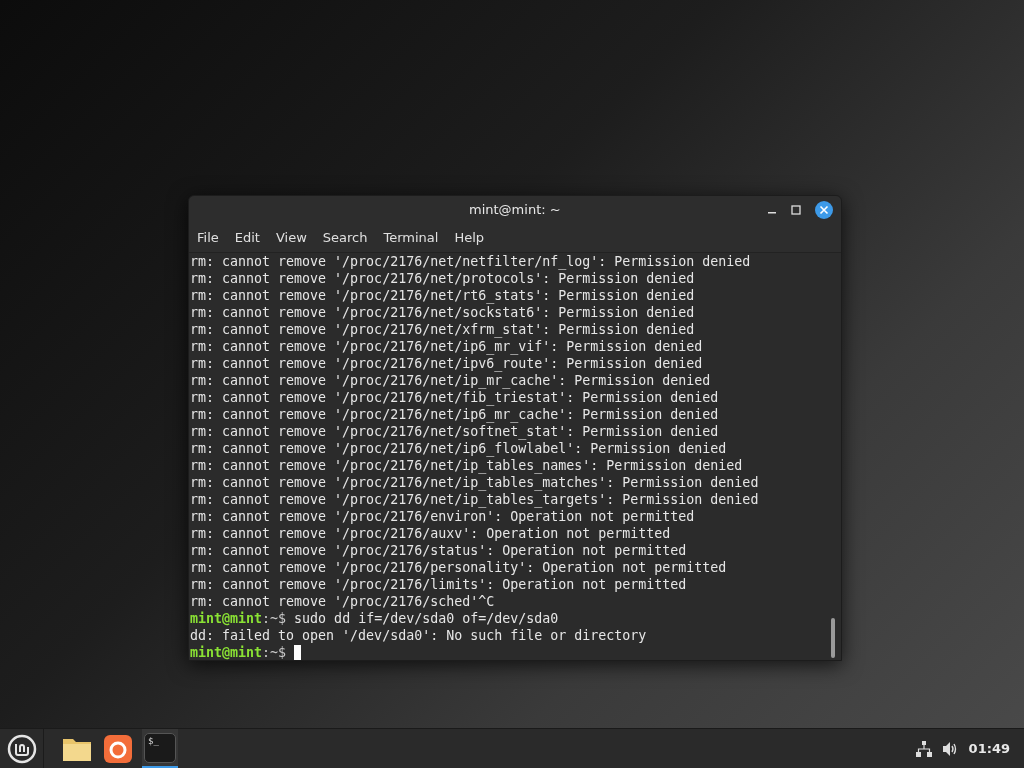 This screenshot has width=1024, height=768. What do you see at coordinates (411, 238) in the screenshot?
I see `menu-item: Terminal` at bounding box center [411, 238].